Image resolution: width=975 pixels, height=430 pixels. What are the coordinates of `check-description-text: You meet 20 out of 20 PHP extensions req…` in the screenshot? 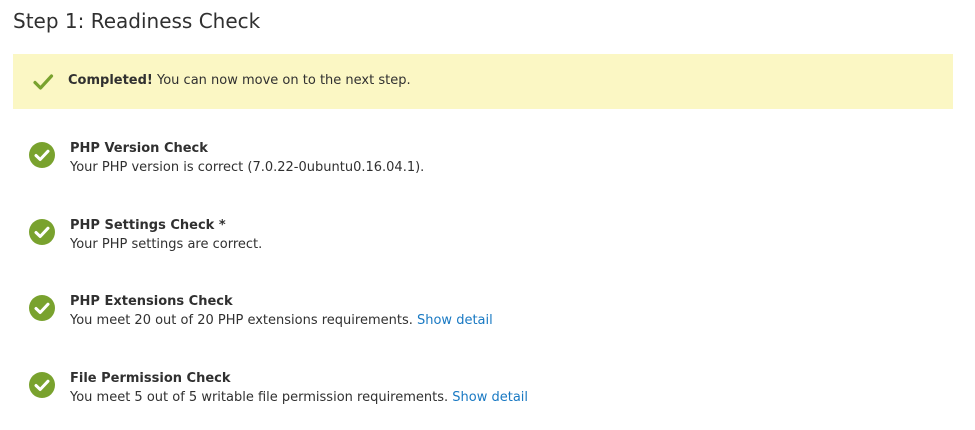 It's located at (243, 320).